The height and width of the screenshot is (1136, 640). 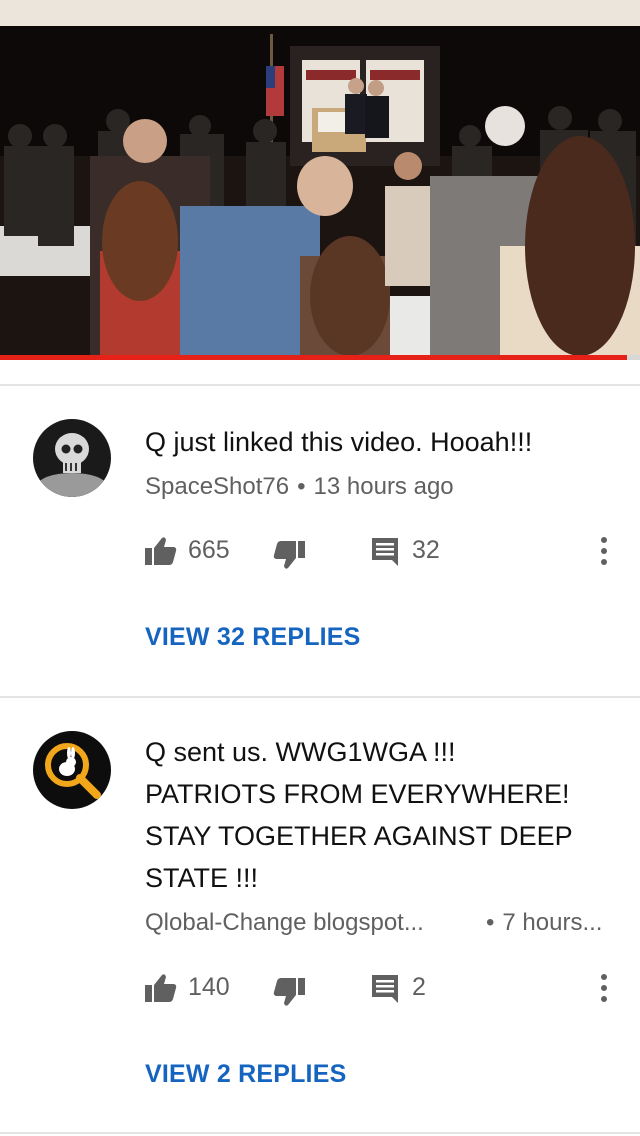 I want to click on comment-text-line: STATE !!!, so click(x=202, y=878).